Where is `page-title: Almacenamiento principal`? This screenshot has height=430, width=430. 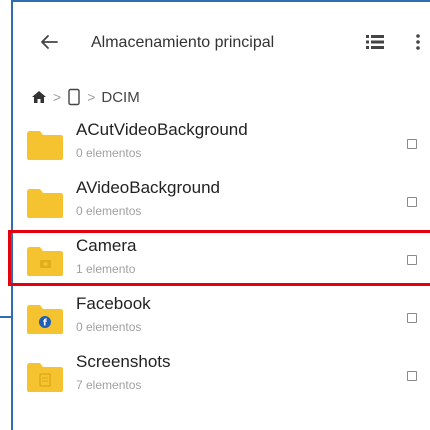
page-title: Almacenamiento principal is located at coordinates (183, 42).